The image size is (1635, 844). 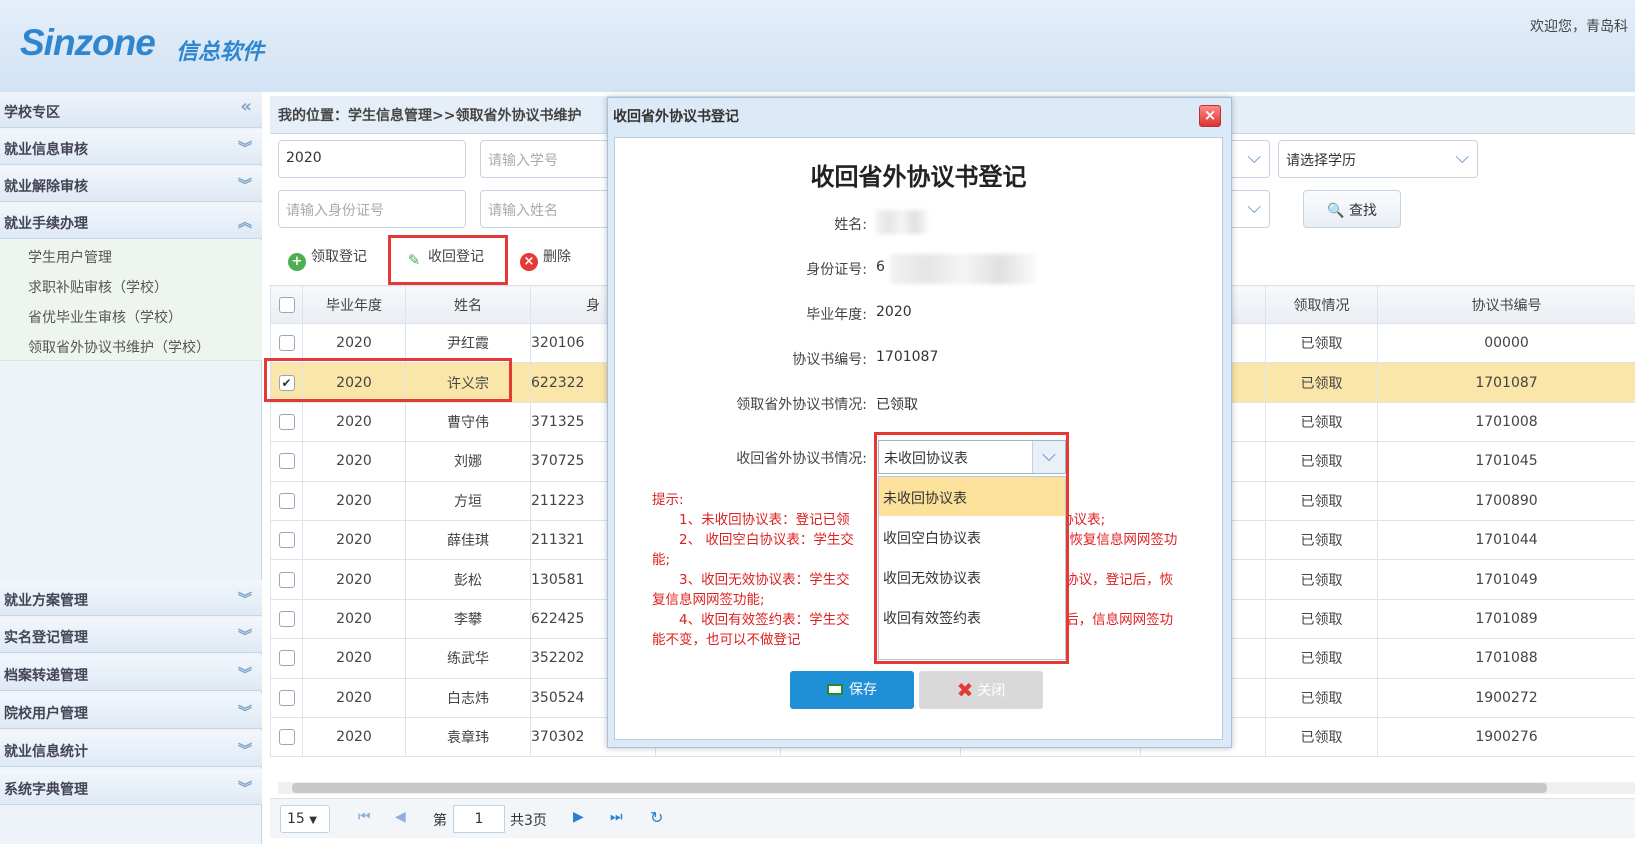 I want to click on delete-button: × 删除, so click(x=545, y=255).